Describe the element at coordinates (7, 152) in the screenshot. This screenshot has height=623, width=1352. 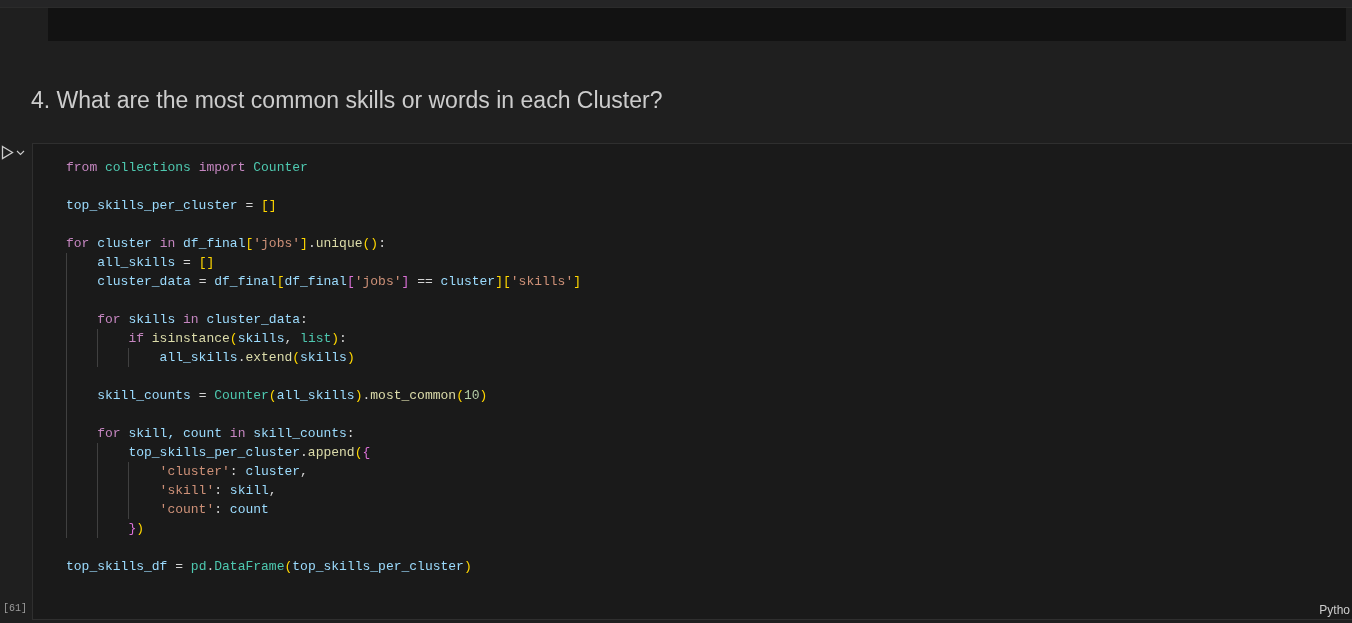
I see `run-icon` at that location.